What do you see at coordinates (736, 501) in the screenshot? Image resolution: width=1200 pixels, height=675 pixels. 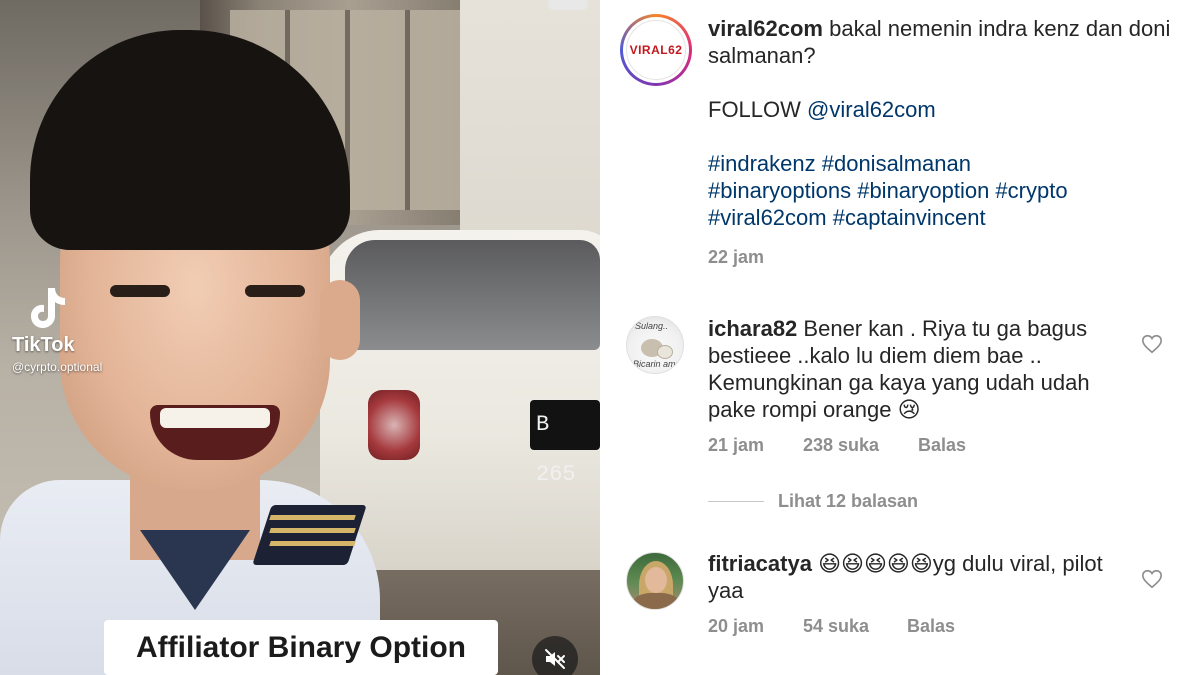 I see `replies-divider` at bounding box center [736, 501].